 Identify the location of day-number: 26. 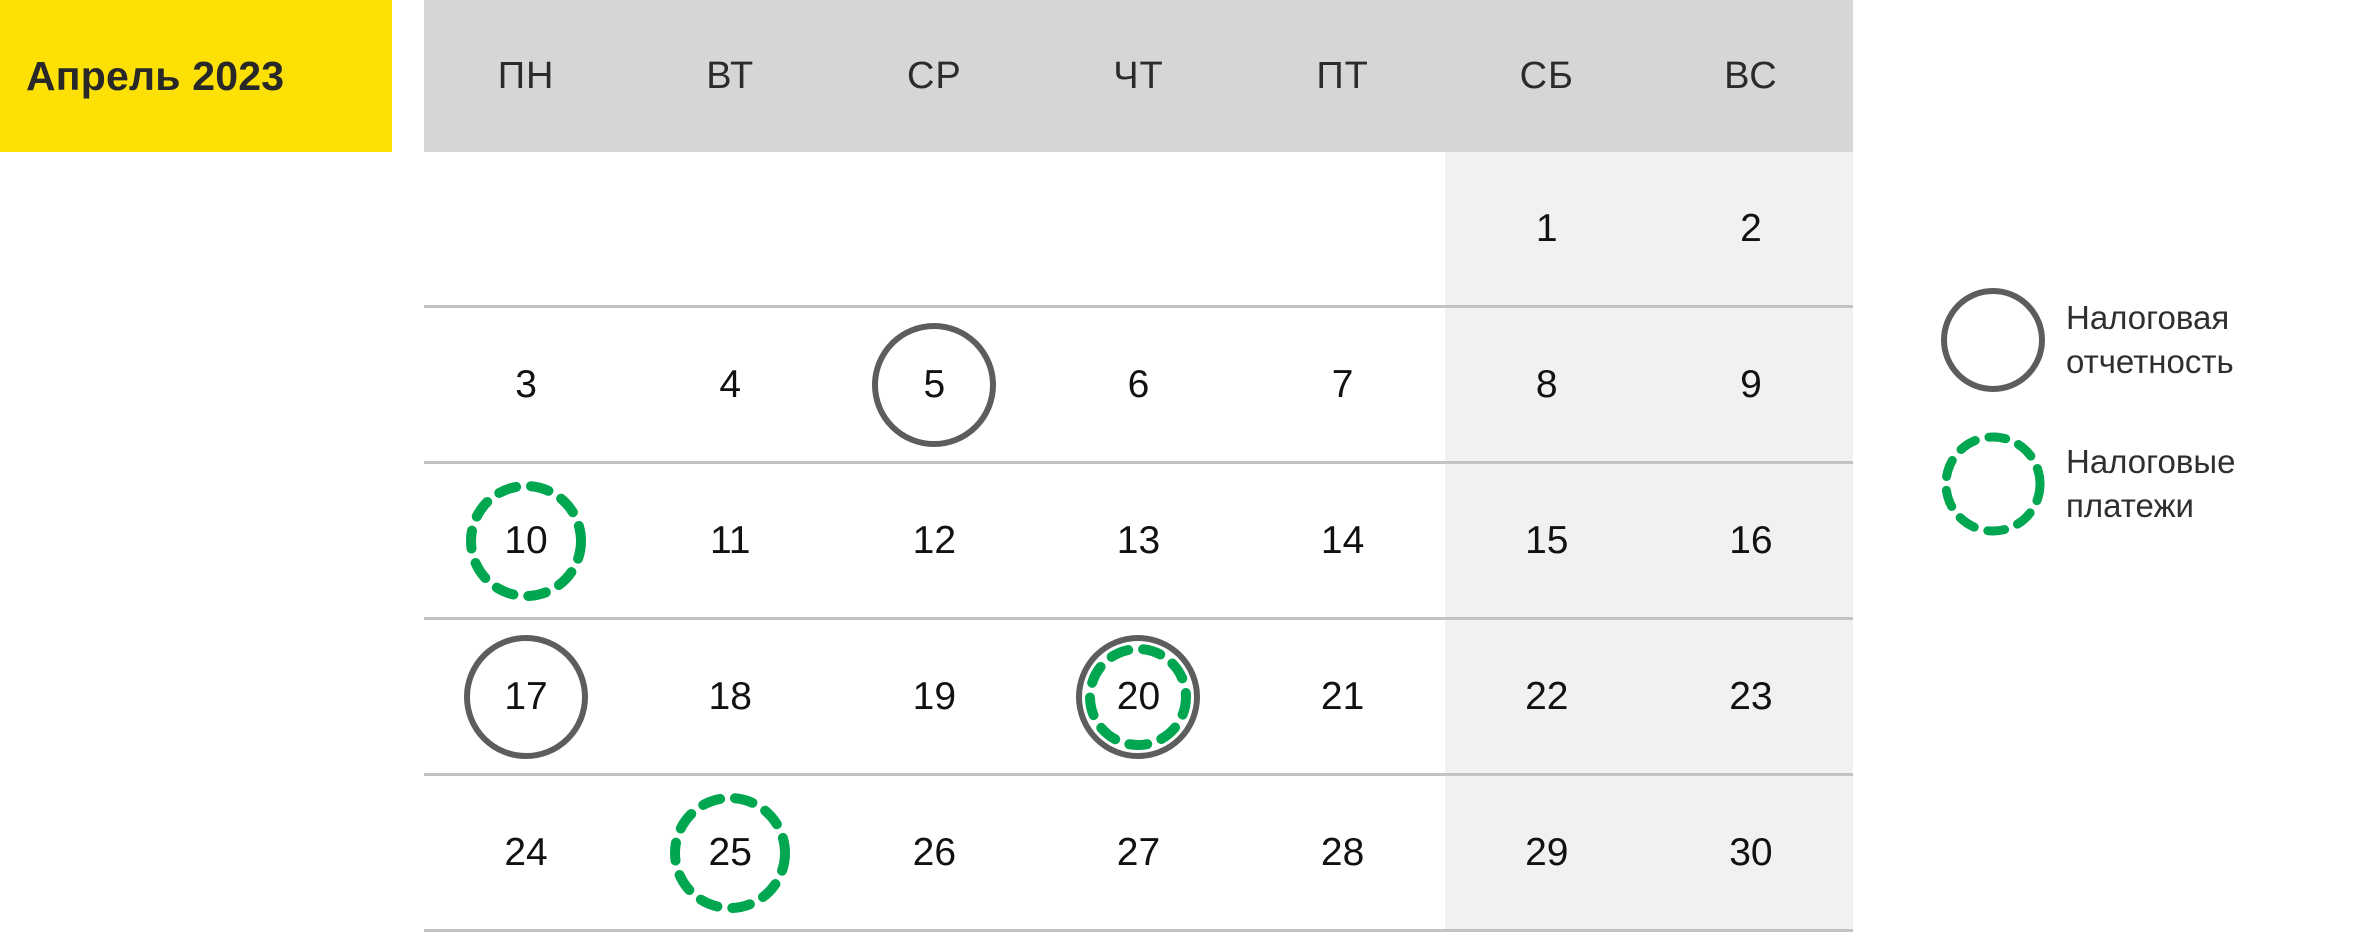
(934, 852).